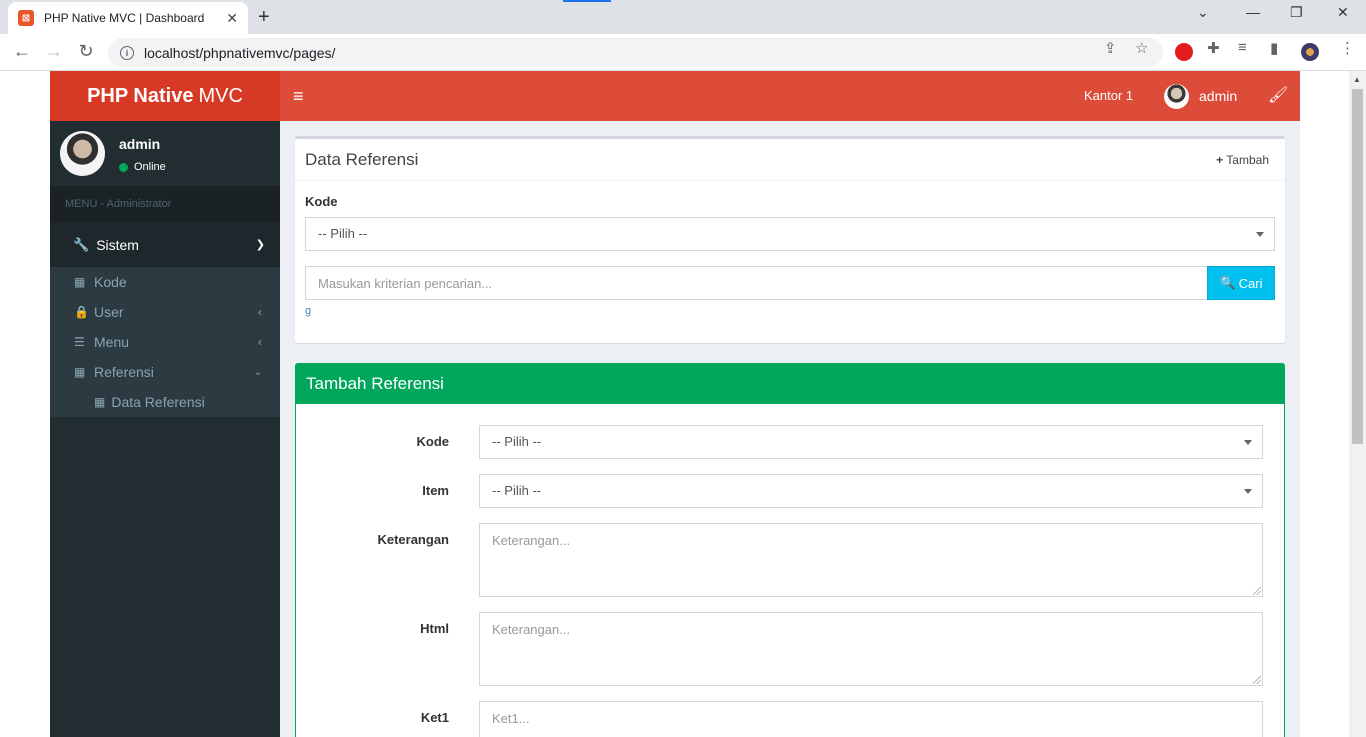 This screenshot has width=1366, height=737. I want to click on kode-label: Kode, so click(433, 441).